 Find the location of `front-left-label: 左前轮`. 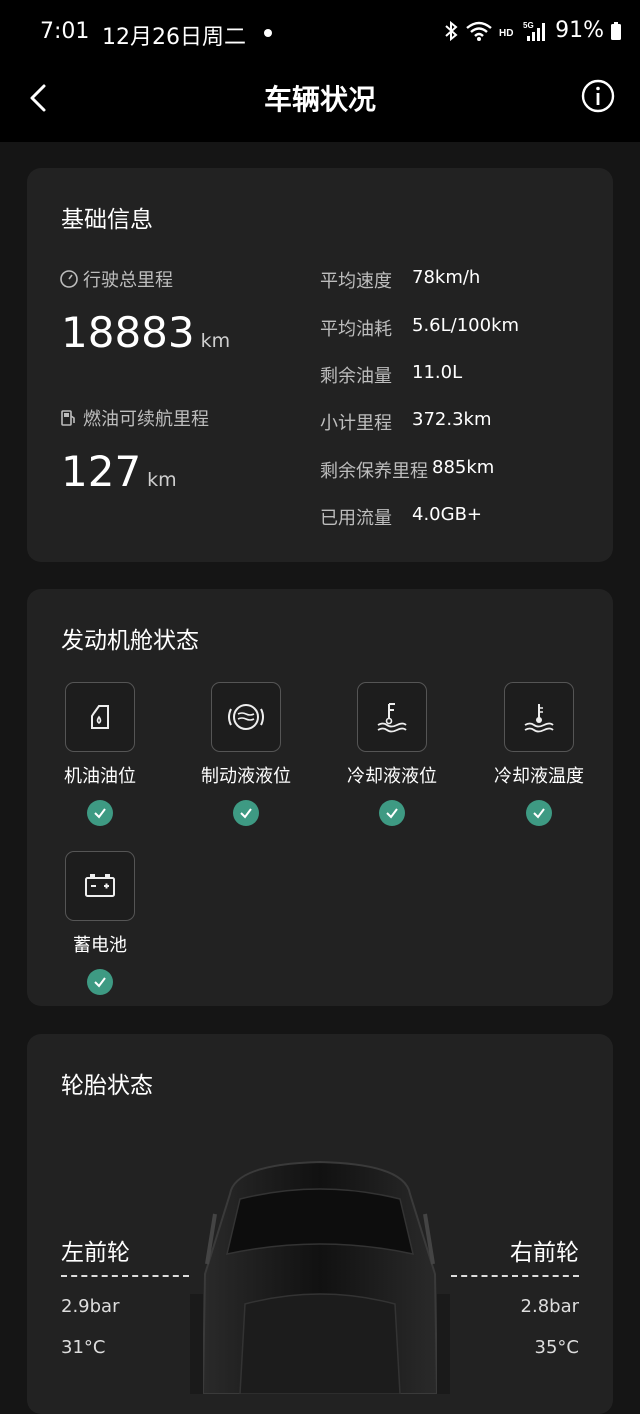

front-left-label: 左前轮 is located at coordinates (95, 1253).